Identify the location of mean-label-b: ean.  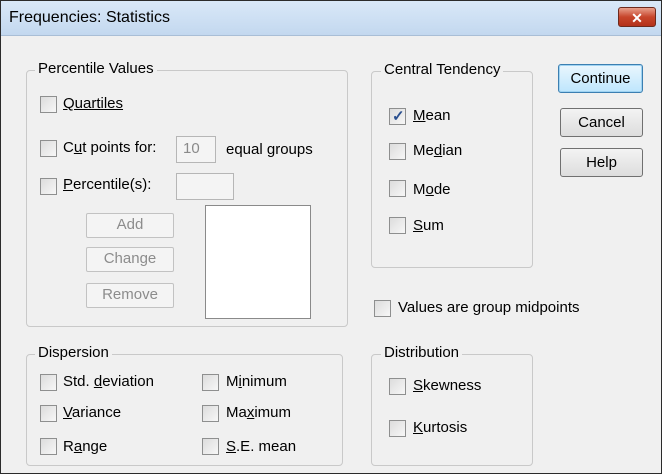
(438, 115).